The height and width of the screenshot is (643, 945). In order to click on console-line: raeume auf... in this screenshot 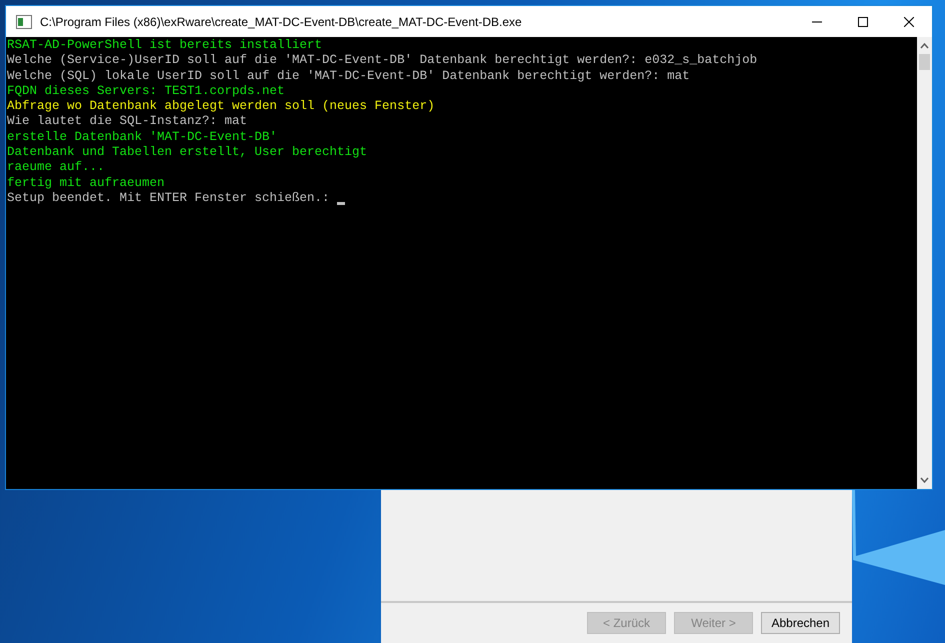, I will do `click(56, 168)`.